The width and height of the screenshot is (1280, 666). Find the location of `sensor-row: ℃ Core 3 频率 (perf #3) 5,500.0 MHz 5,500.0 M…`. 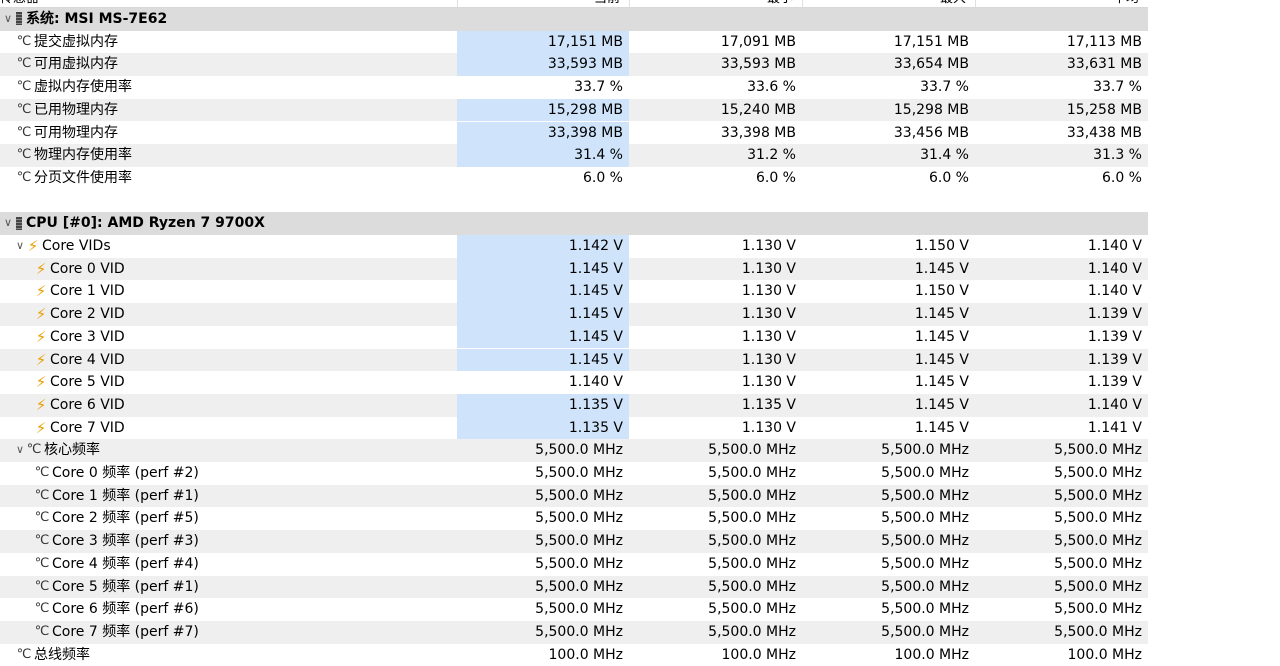

sensor-row: ℃ Core 3 频率 (perf #3) 5,500.0 MHz 5,500.0 M… is located at coordinates (574, 541).